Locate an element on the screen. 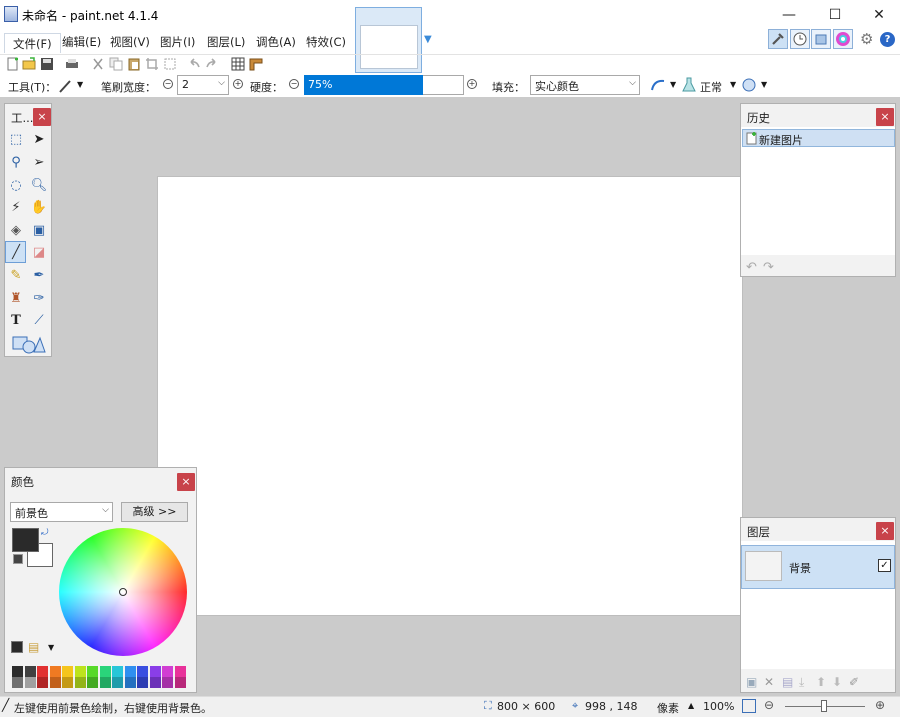 This screenshot has height=717, width=900. print-icon is located at coordinates (72, 64).